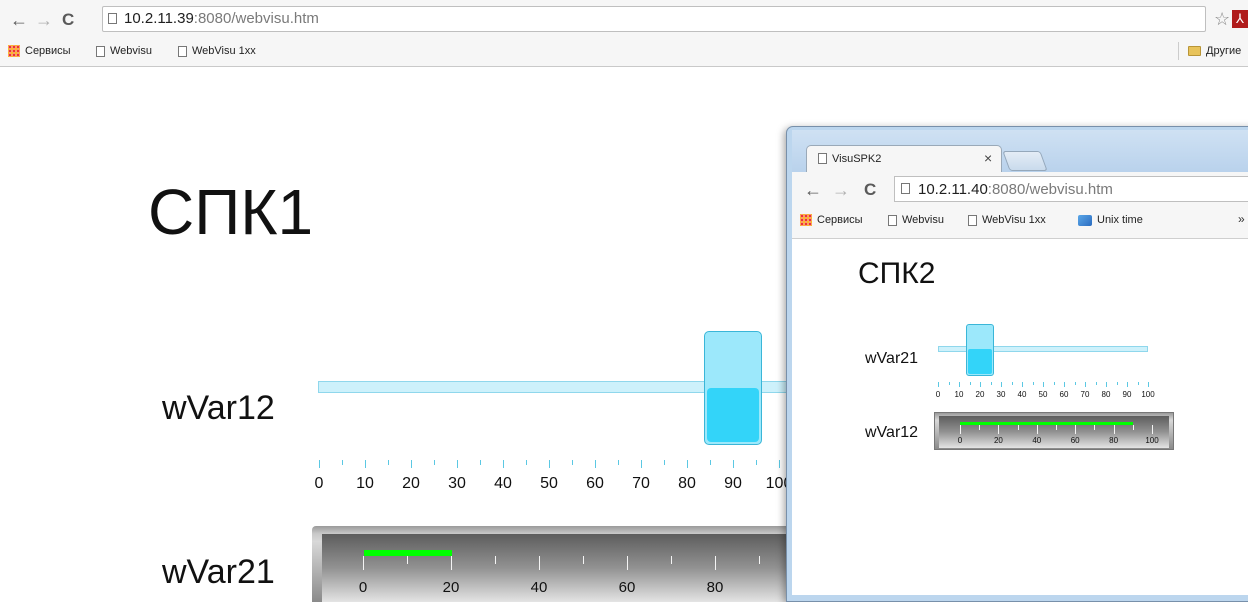 Image resolution: width=1248 pixels, height=602 pixels. I want to click on back-button: ←, so click(19, 20).